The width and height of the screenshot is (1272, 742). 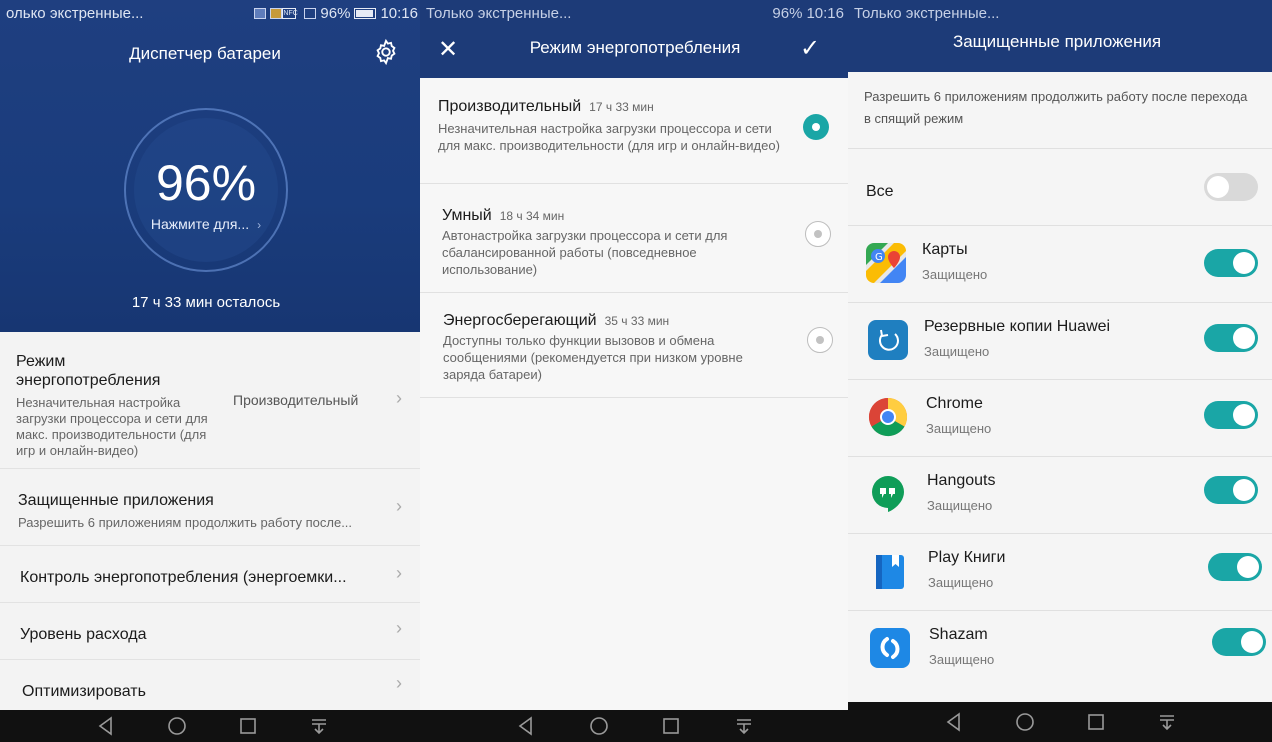 What do you see at coordinates (532, 216) in the screenshot?
I see `mode-time: 18 ч 34 мин` at bounding box center [532, 216].